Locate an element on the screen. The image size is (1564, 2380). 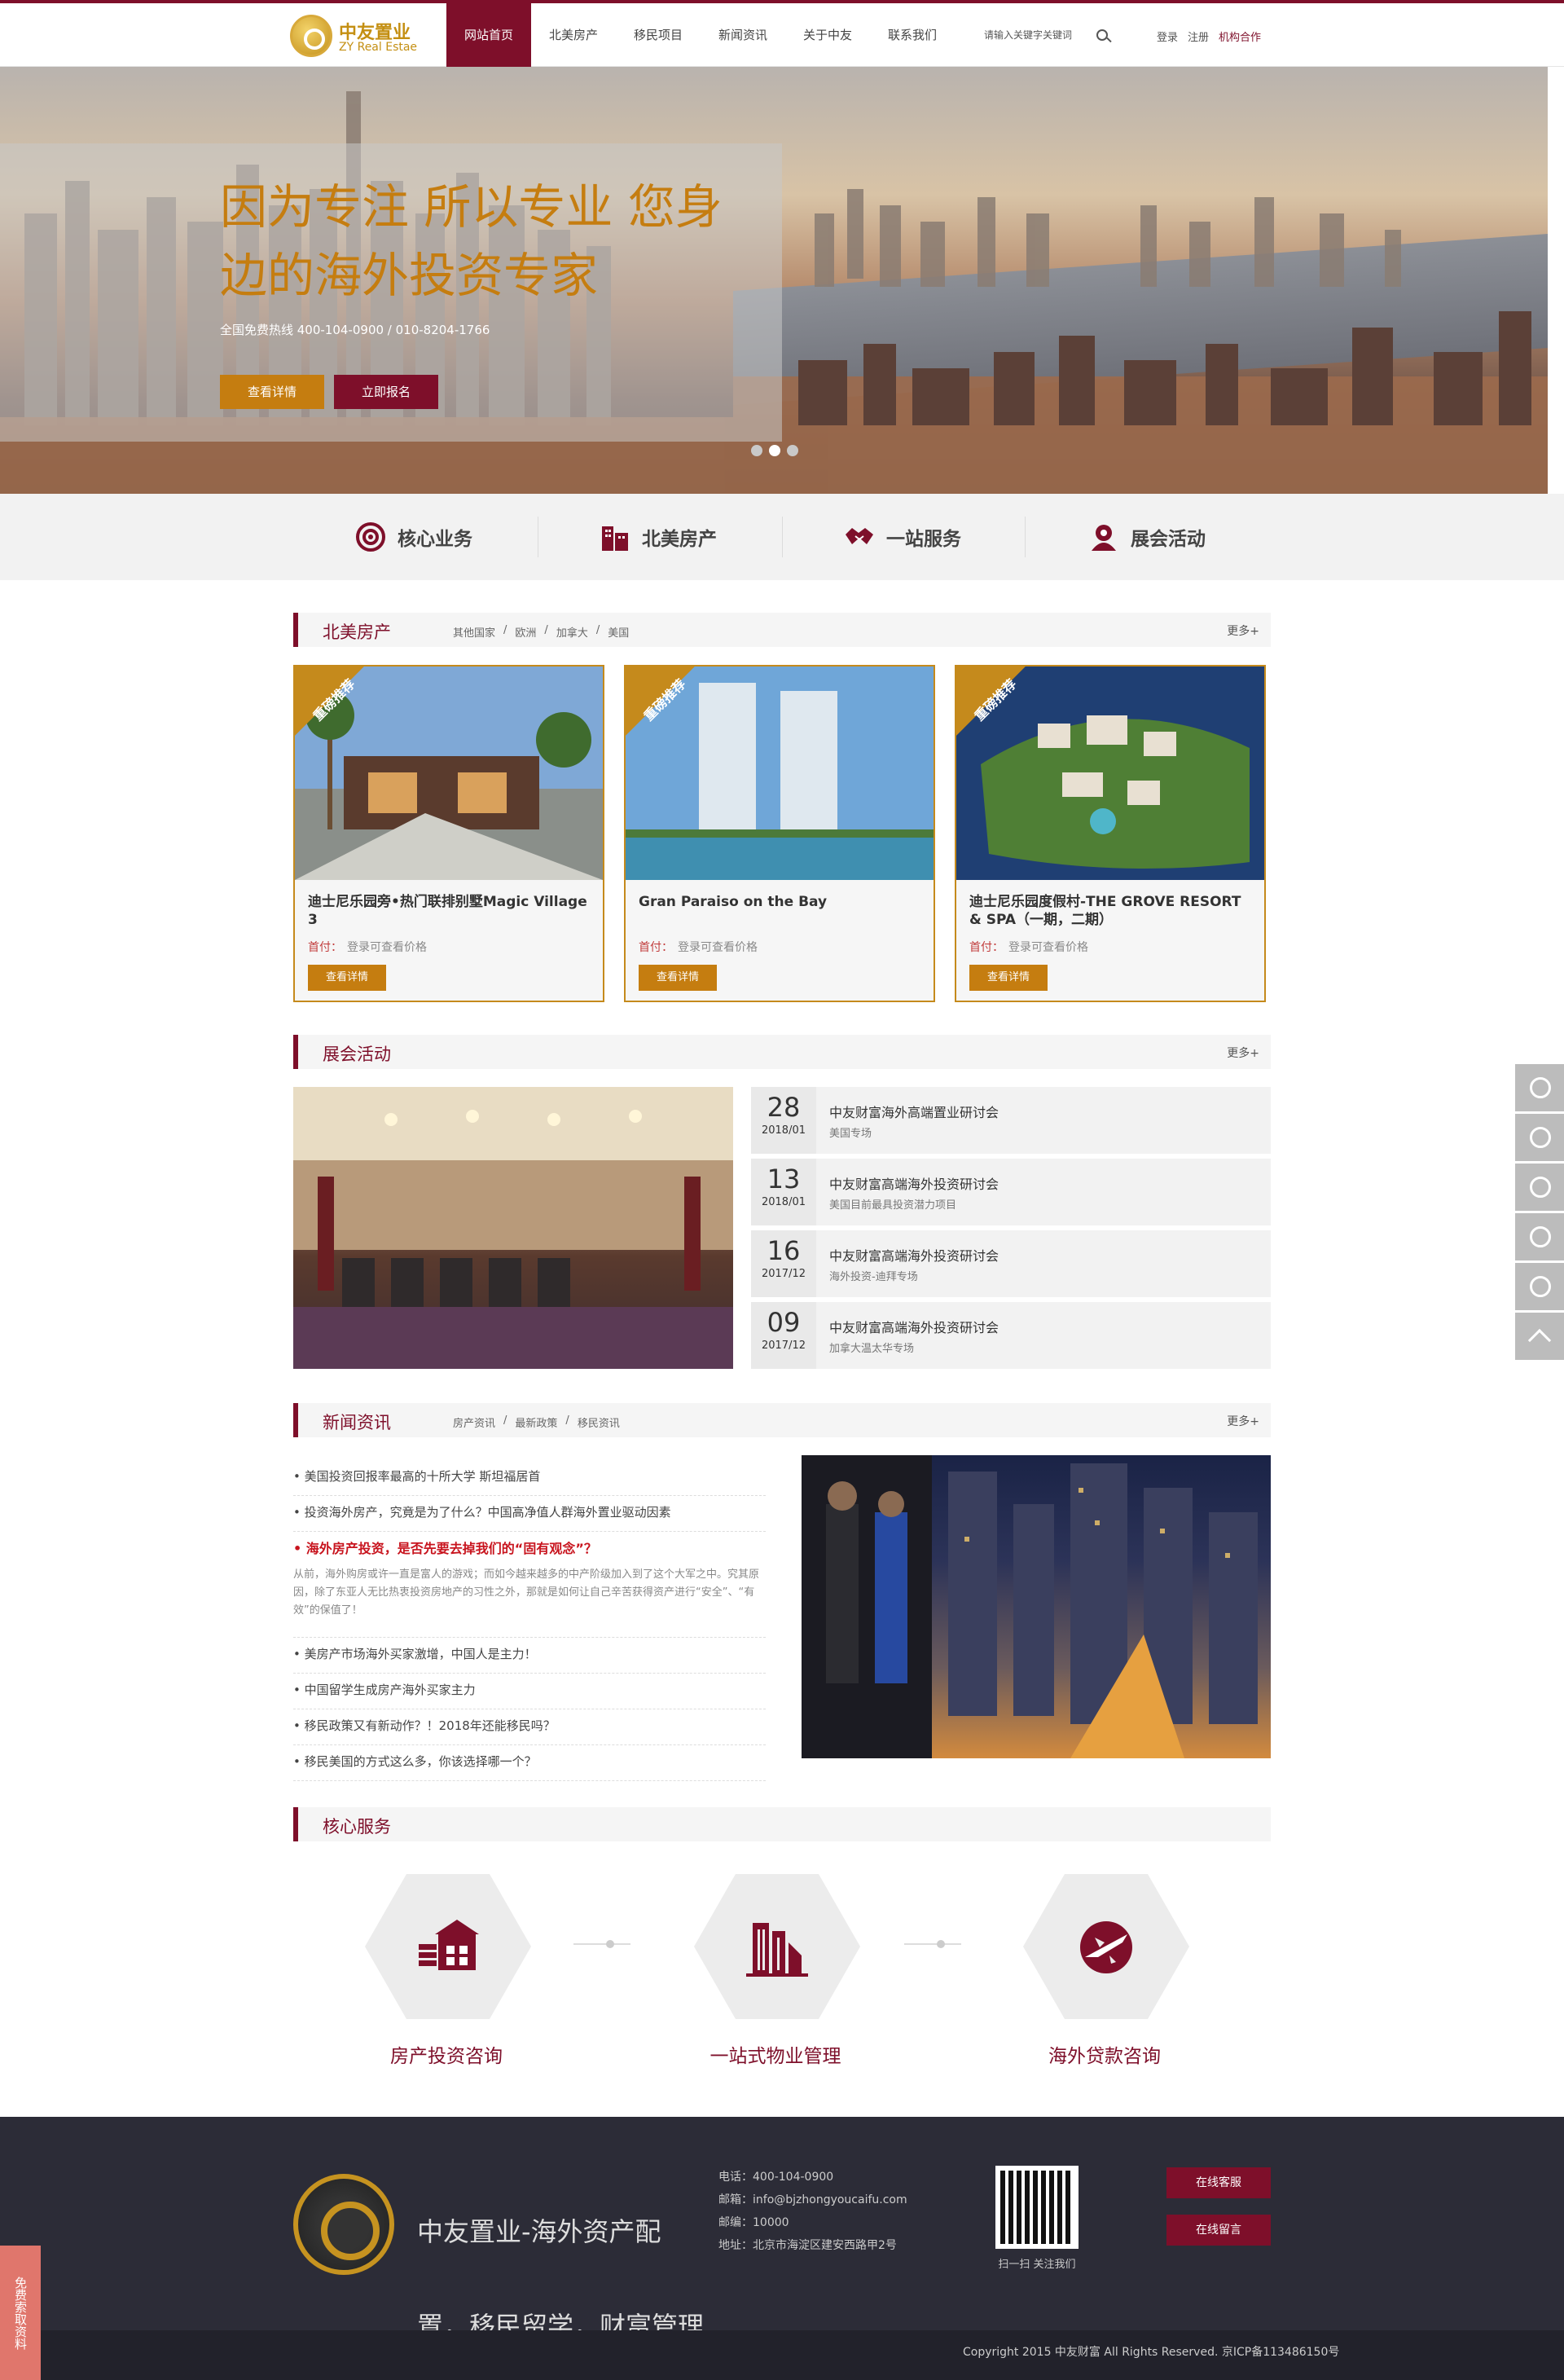
service-item: 房产投资咨询 is located at coordinates (448, 1971).